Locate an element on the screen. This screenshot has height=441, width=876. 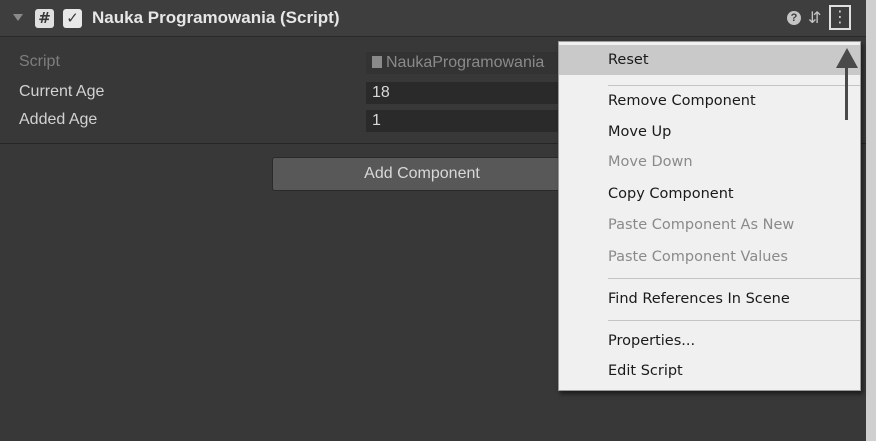
field-current-age: Current Age 18 is located at coordinates (283, 93).